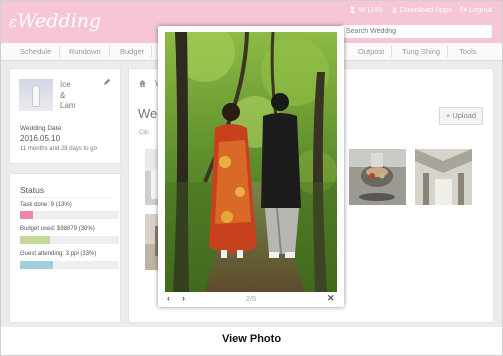 This screenshot has height=356, width=503. Describe the element at coordinates (58, 254) in the screenshot. I see `guest-status-label: Guest attending: 3 ppl (33%)` at that location.